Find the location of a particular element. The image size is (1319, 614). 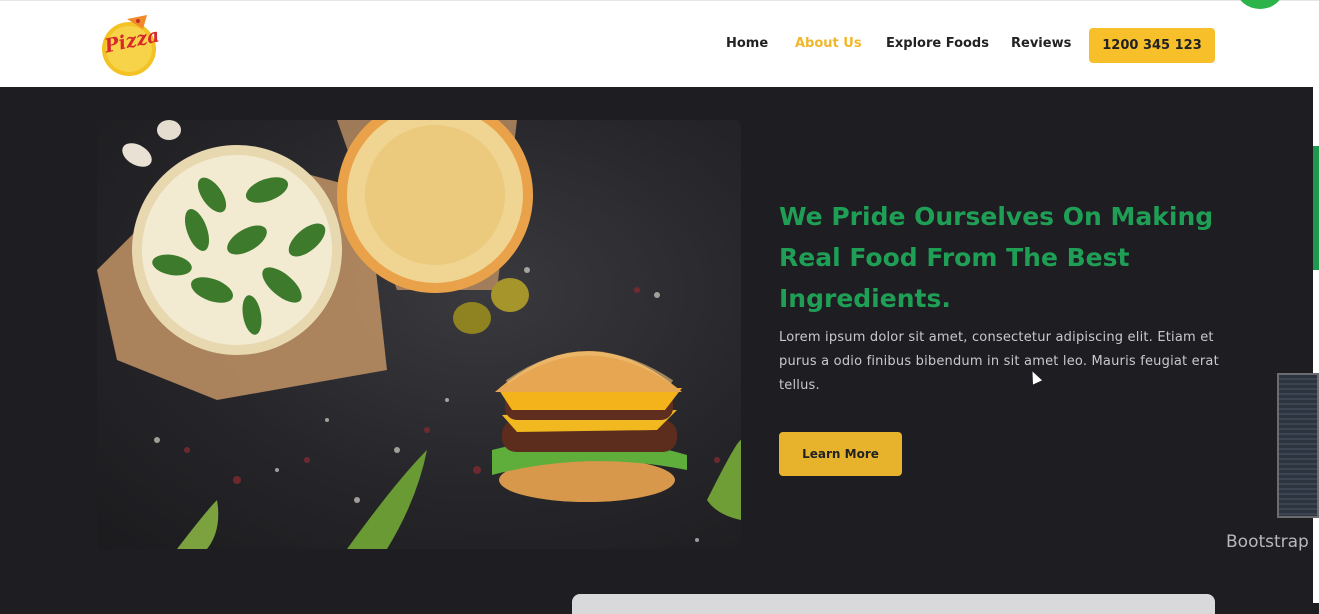

nav-about-us: About Us is located at coordinates (828, 43).